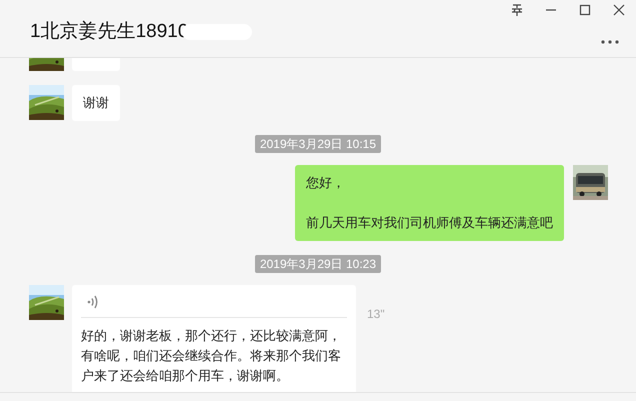 This screenshot has height=401, width=636. What do you see at coordinates (211, 356) in the screenshot?
I see `voice-transcript: 好的，谢谢老板，那个还行，还比较满意阿，有啥呢，咱们还会继续合作。将来那个我们客户来了还会给咱那个用车，谢谢啊。` at bounding box center [211, 356].